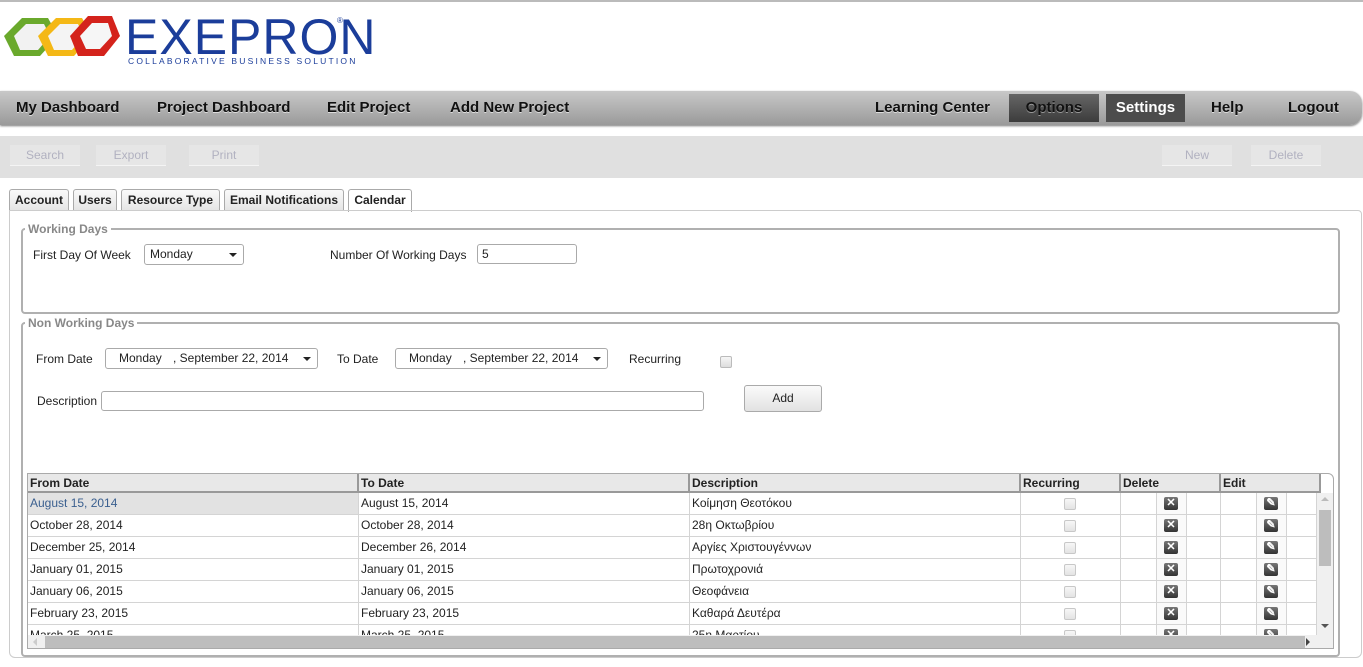  Describe the element at coordinates (524, 504) in the screenshot. I see `cell-to-date: August 15, 2014` at that location.